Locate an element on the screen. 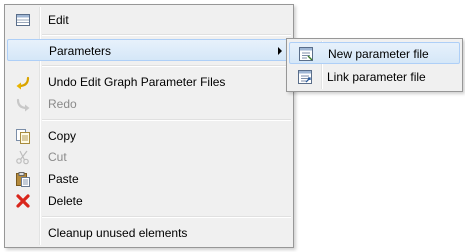 This screenshot has width=465, height=252. menu-item-copy: Copy is located at coordinates (149, 136).